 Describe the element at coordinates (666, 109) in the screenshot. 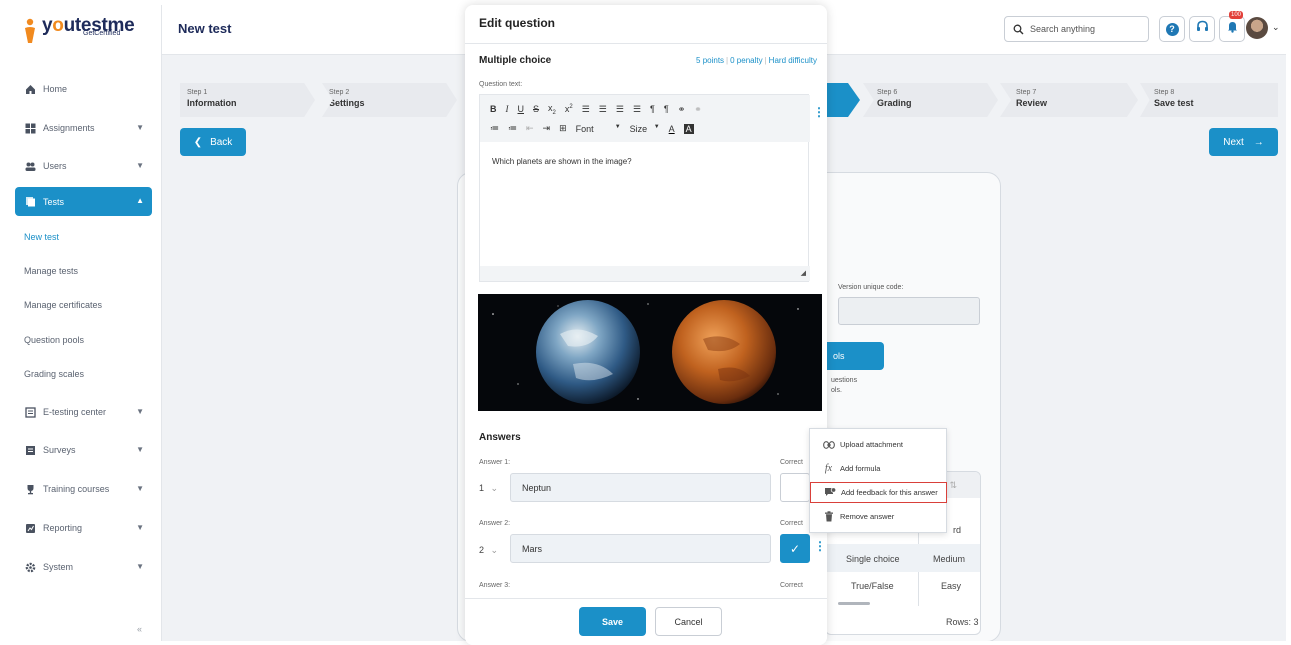

I see `rtl-icon: ¶` at that location.